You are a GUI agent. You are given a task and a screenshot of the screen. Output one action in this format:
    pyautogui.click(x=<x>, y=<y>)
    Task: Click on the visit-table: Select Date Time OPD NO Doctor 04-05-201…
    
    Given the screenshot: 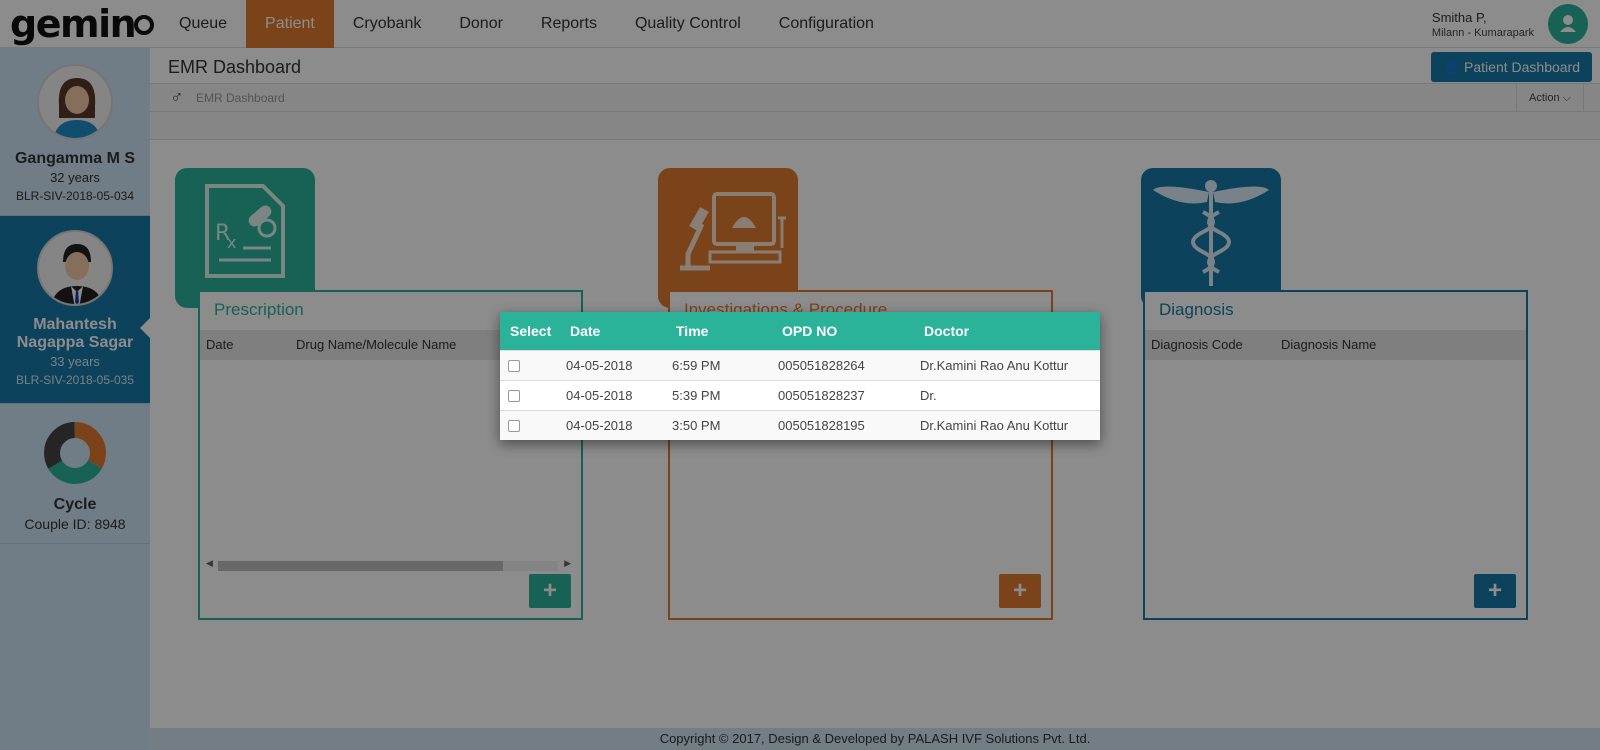 What is the action you would take?
    pyautogui.click(x=800, y=376)
    